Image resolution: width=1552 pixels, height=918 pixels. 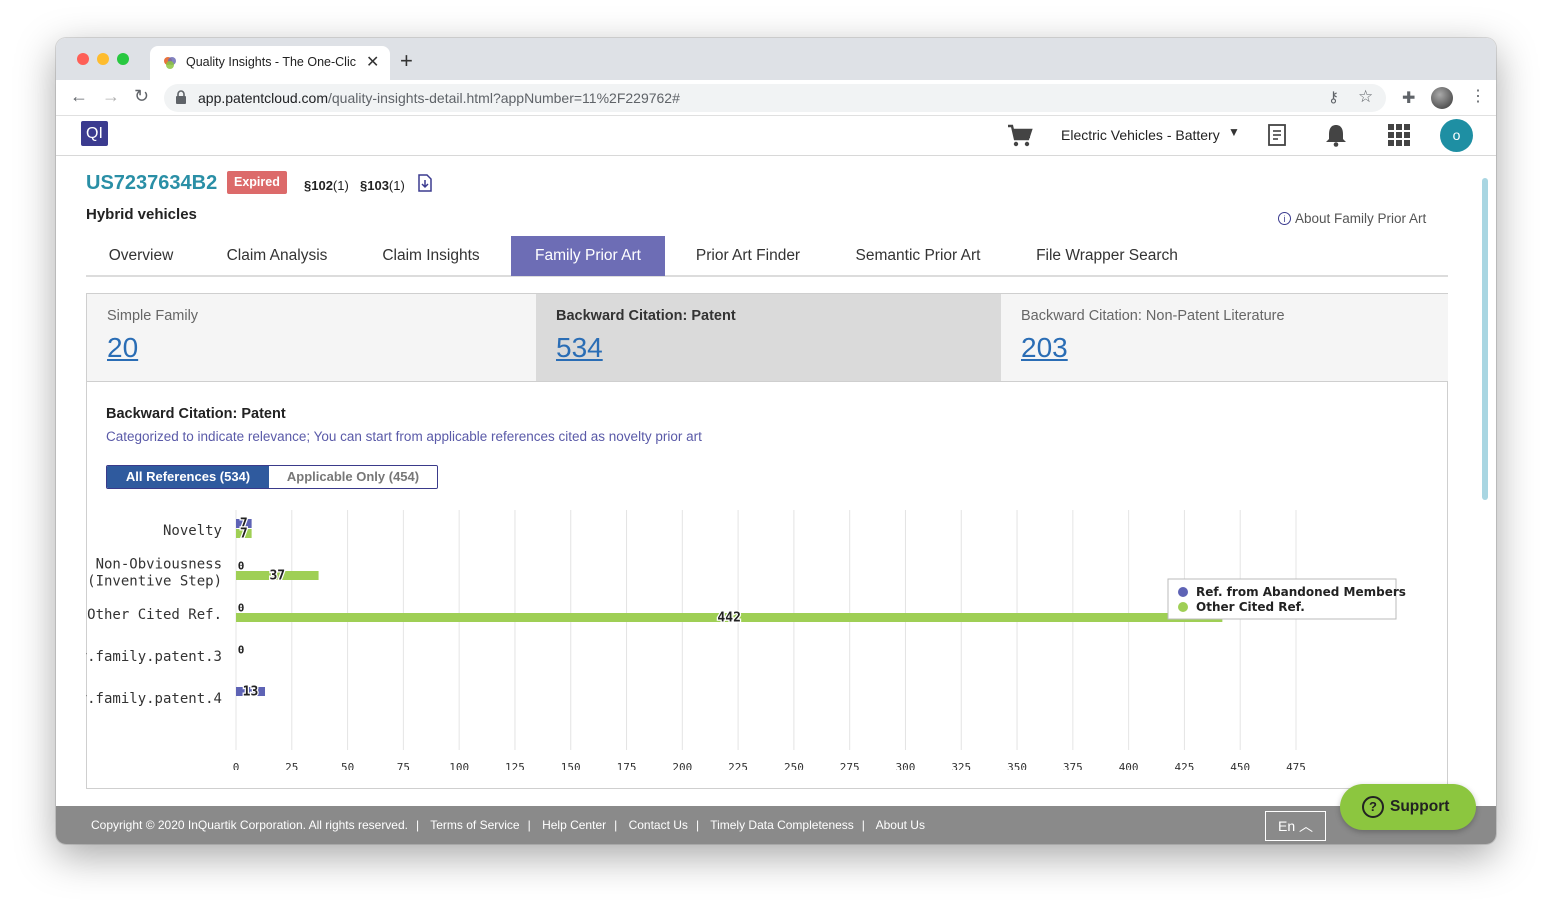 What do you see at coordinates (406, 61) in the screenshot?
I see `new-tab-button: +` at bounding box center [406, 61].